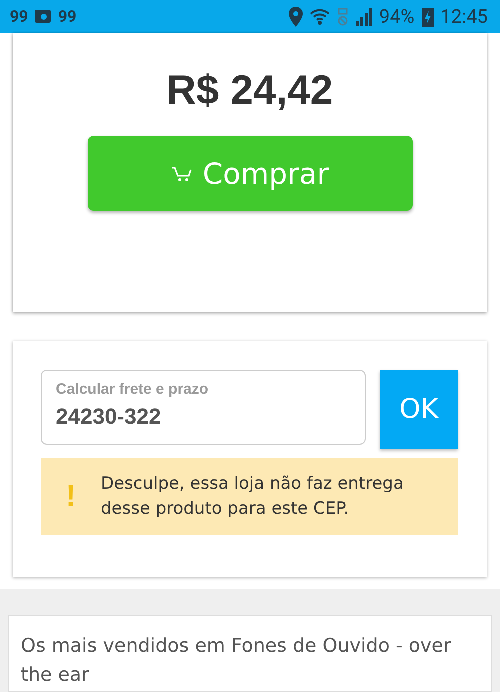  What do you see at coordinates (253, 496) in the screenshot?
I see `warning-message: Desculpe, essa loja não faz entrega desse produto para este CEP.` at bounding box center [253, 496].